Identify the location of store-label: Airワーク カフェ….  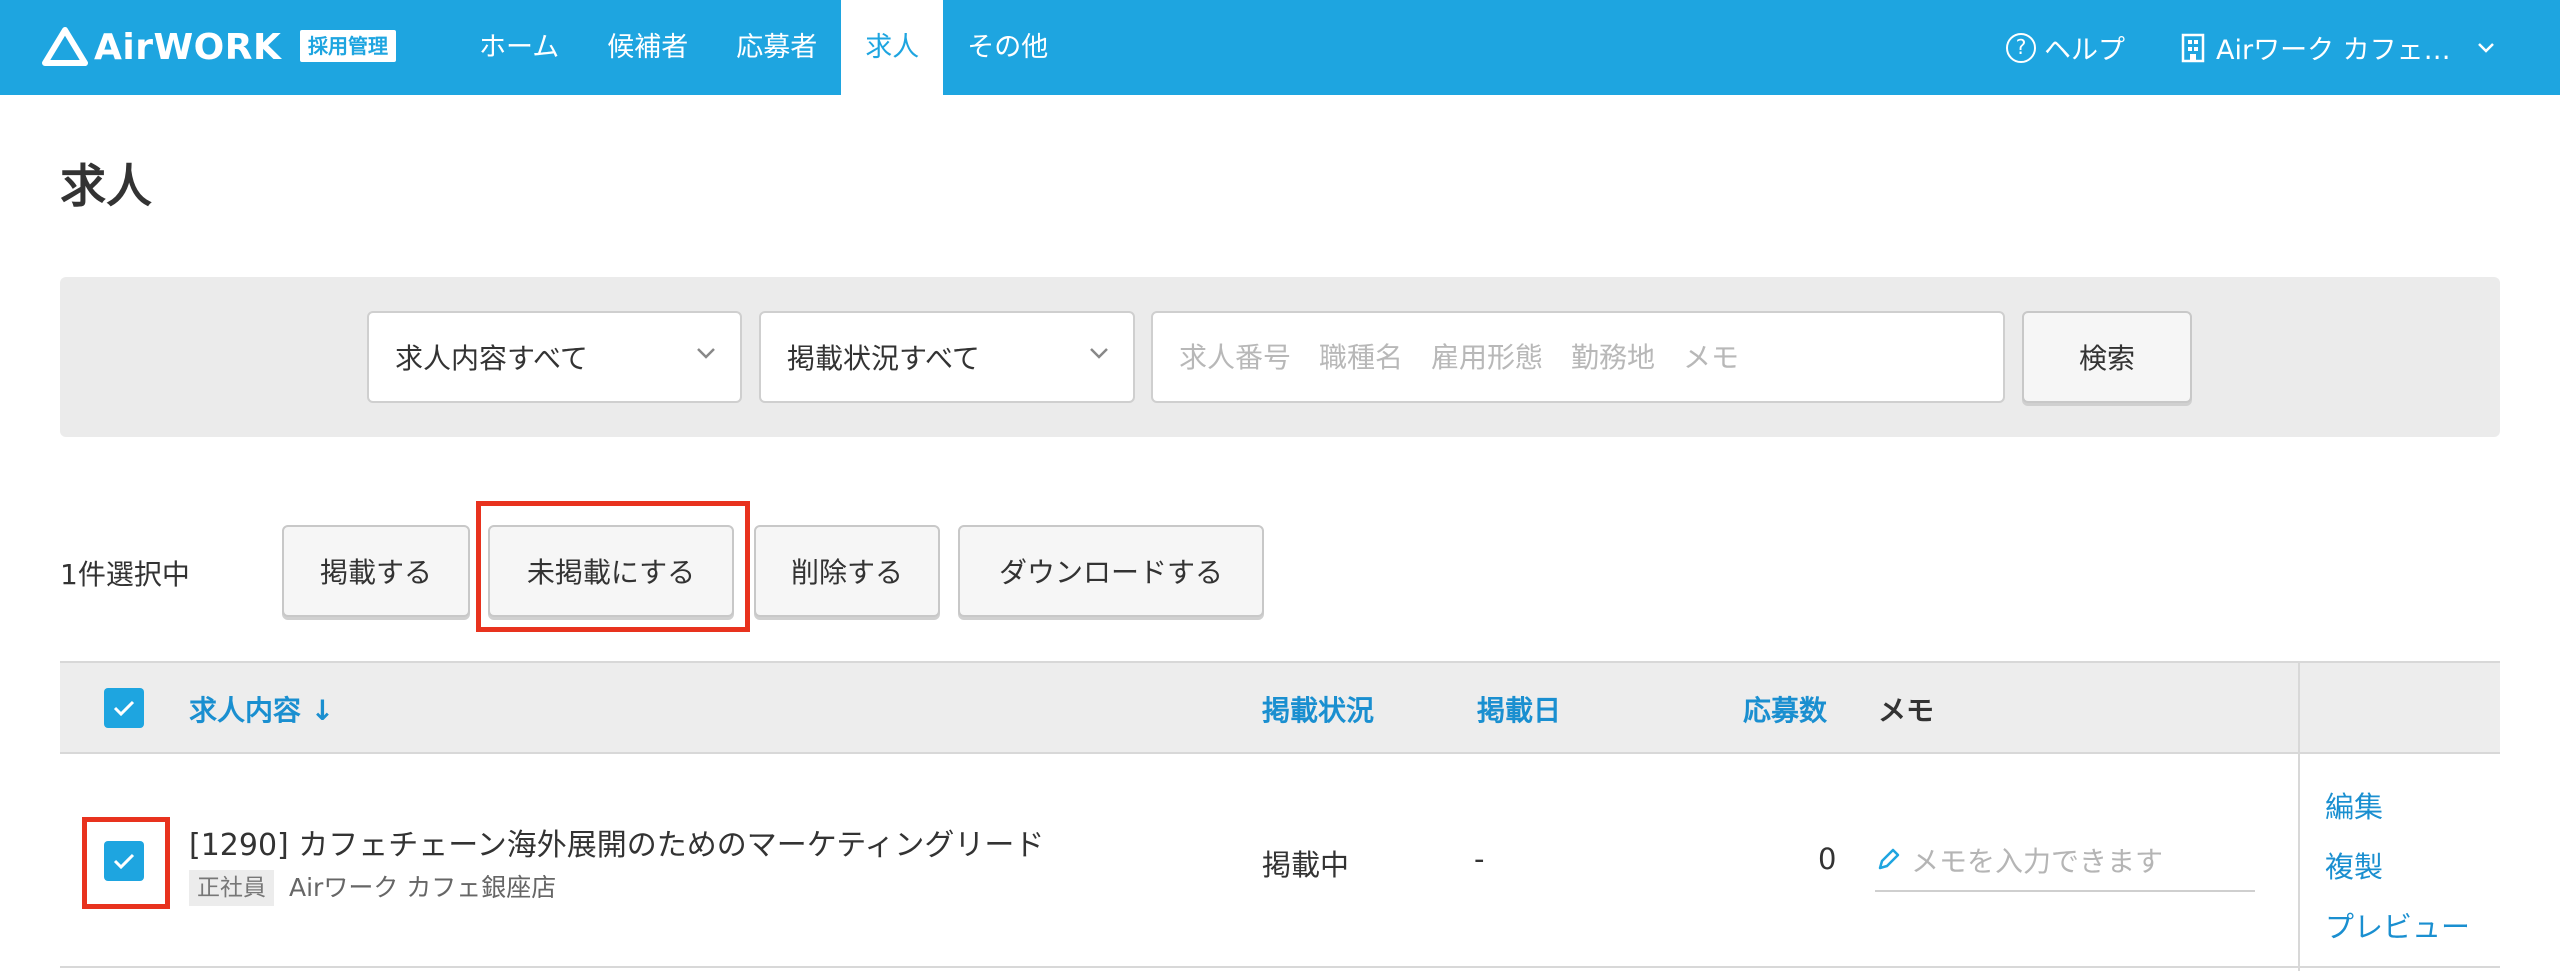
(2333, 50).